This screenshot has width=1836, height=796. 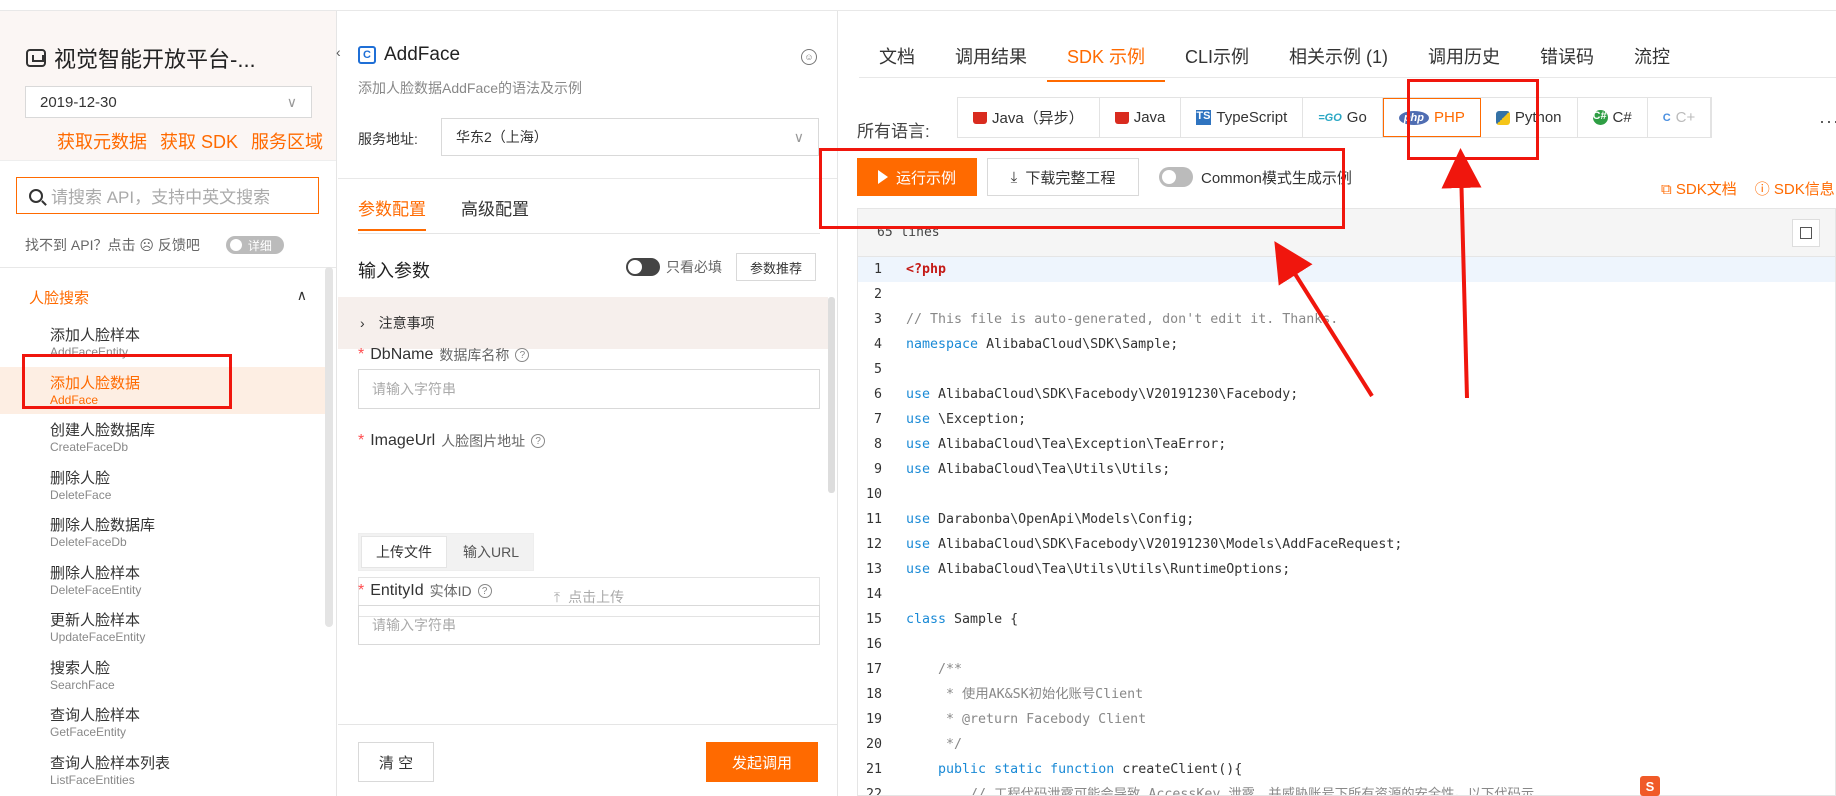 I want to click on typescript-icon: TS, so click(x=1204, y=117).